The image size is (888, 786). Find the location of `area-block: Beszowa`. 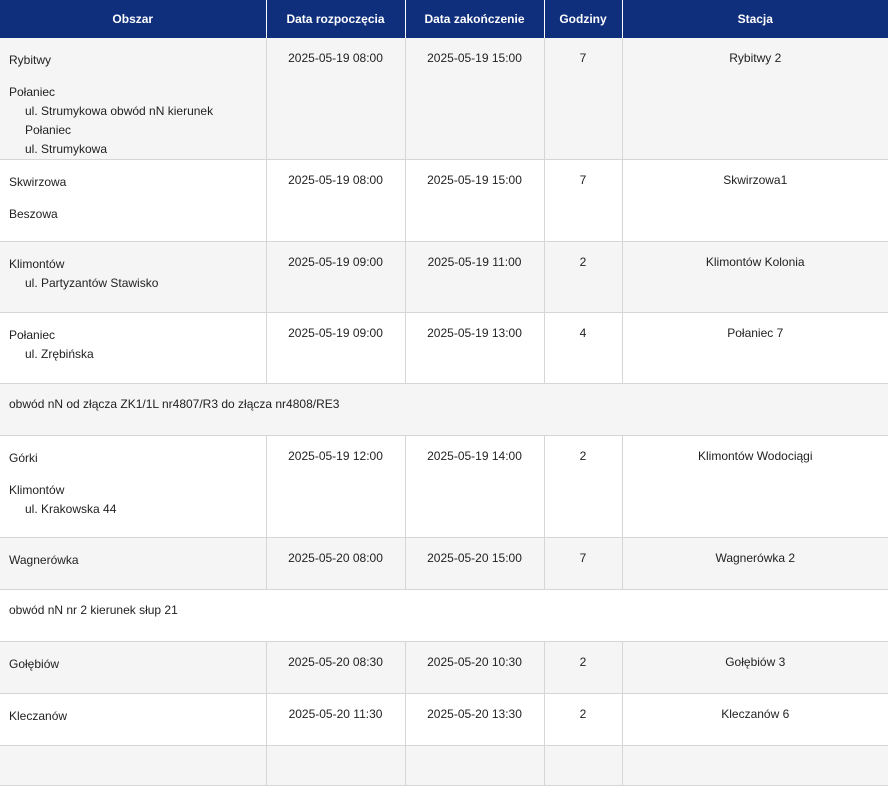

area-block: Beszowa is located at coordinates (133, 214).